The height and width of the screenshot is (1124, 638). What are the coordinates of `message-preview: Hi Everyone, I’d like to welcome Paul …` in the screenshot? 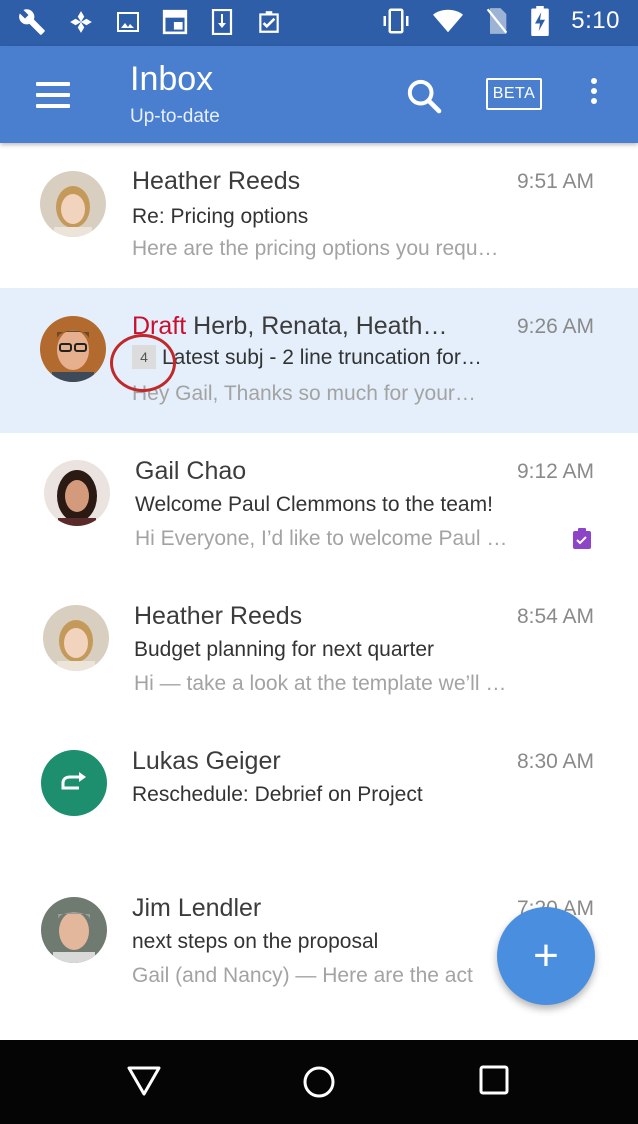 It's located at (321, 538).